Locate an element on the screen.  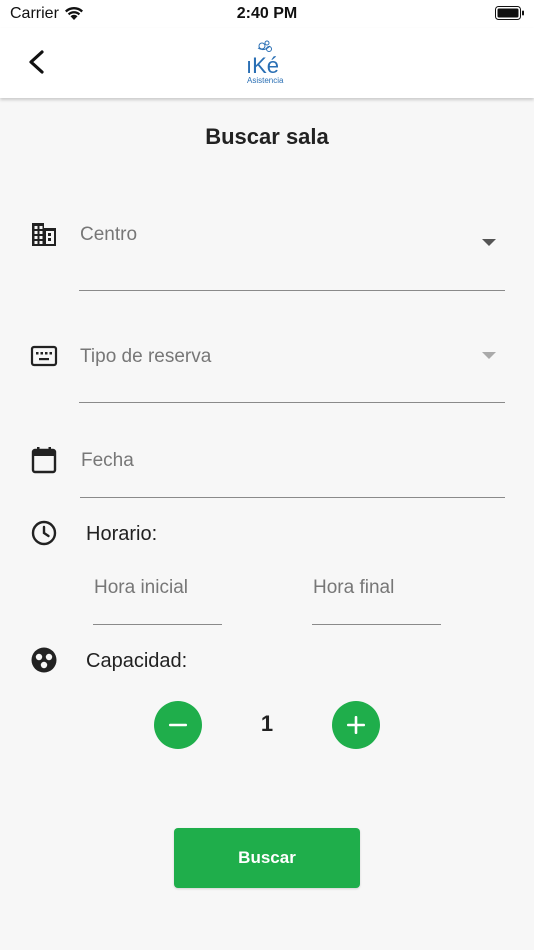
building-icon is located at coordinates (44, 234).